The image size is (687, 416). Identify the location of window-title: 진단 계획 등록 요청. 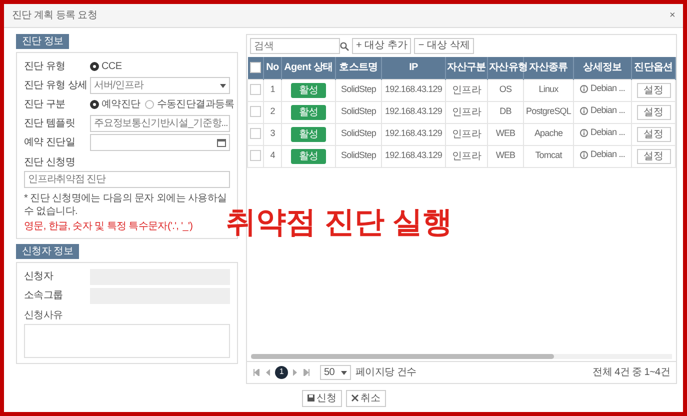
(55, 15).